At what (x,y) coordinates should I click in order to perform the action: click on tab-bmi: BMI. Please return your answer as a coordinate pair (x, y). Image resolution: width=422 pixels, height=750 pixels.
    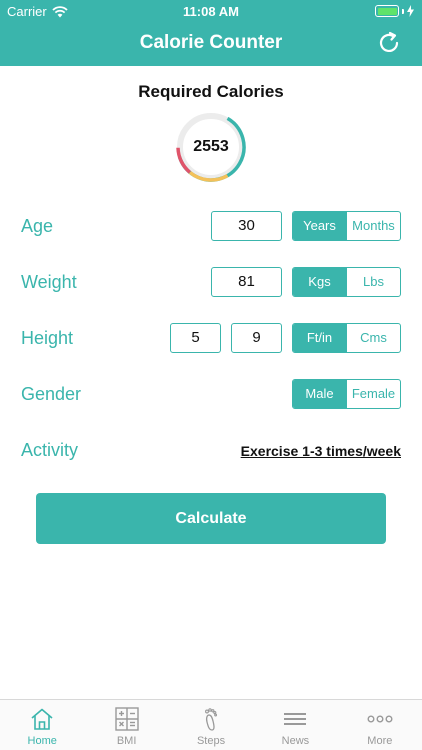
    Looking at the image, I should click on (126, 725).